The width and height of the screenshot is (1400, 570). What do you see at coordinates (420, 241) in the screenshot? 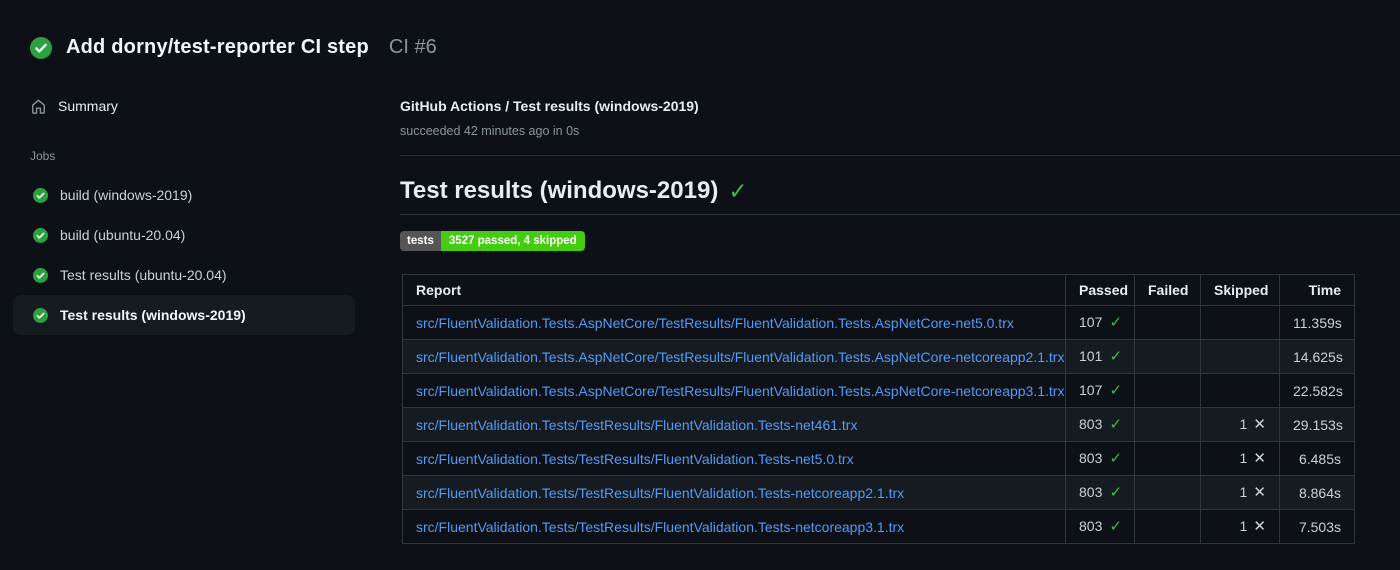
I see `badge-label: tests` at bounding box center [420, 241].